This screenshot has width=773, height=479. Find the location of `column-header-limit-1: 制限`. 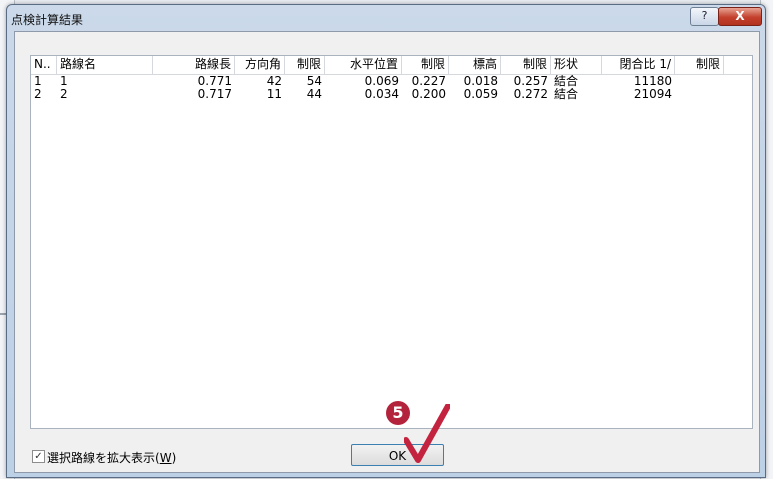

column-header-limit-1: 制限 is located at coordinates (305, 65).